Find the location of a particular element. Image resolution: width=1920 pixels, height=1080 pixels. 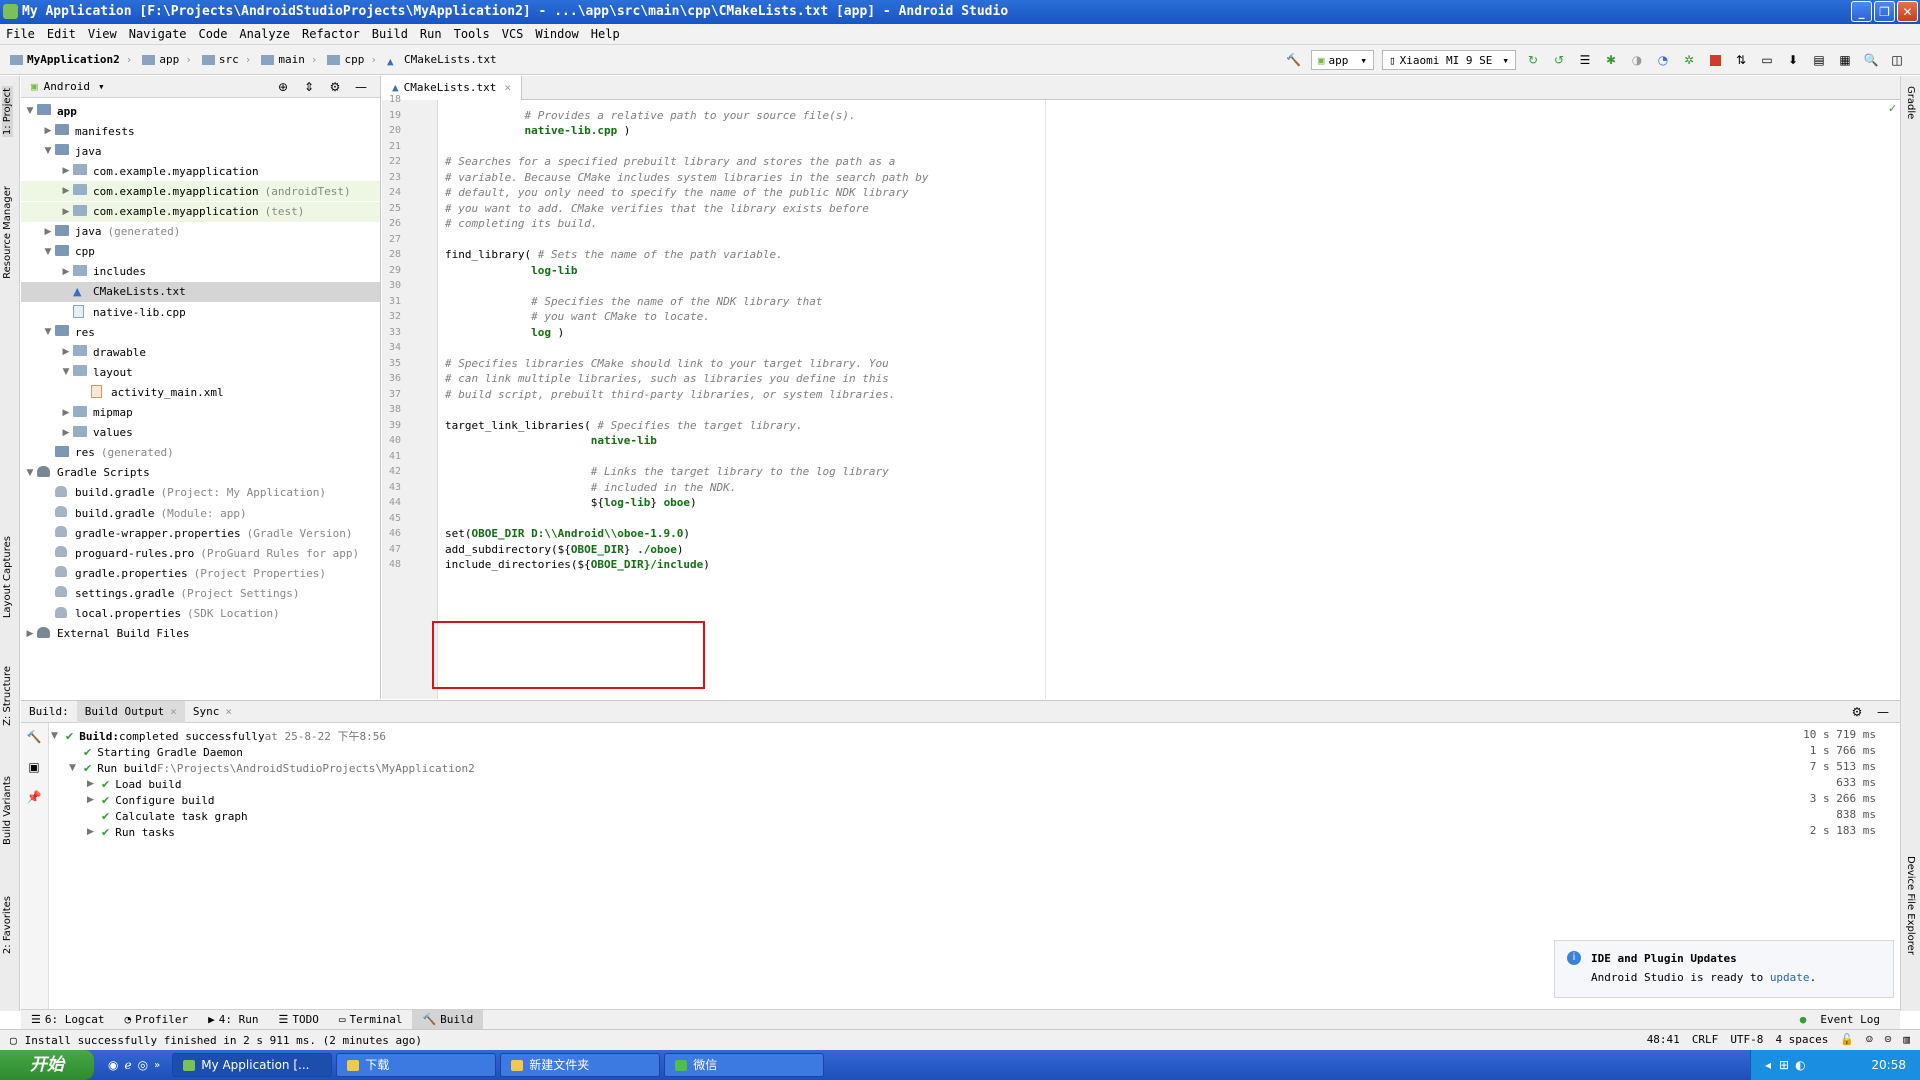

tree-item: native-lib.cpp is located at coordinates (200, 312).